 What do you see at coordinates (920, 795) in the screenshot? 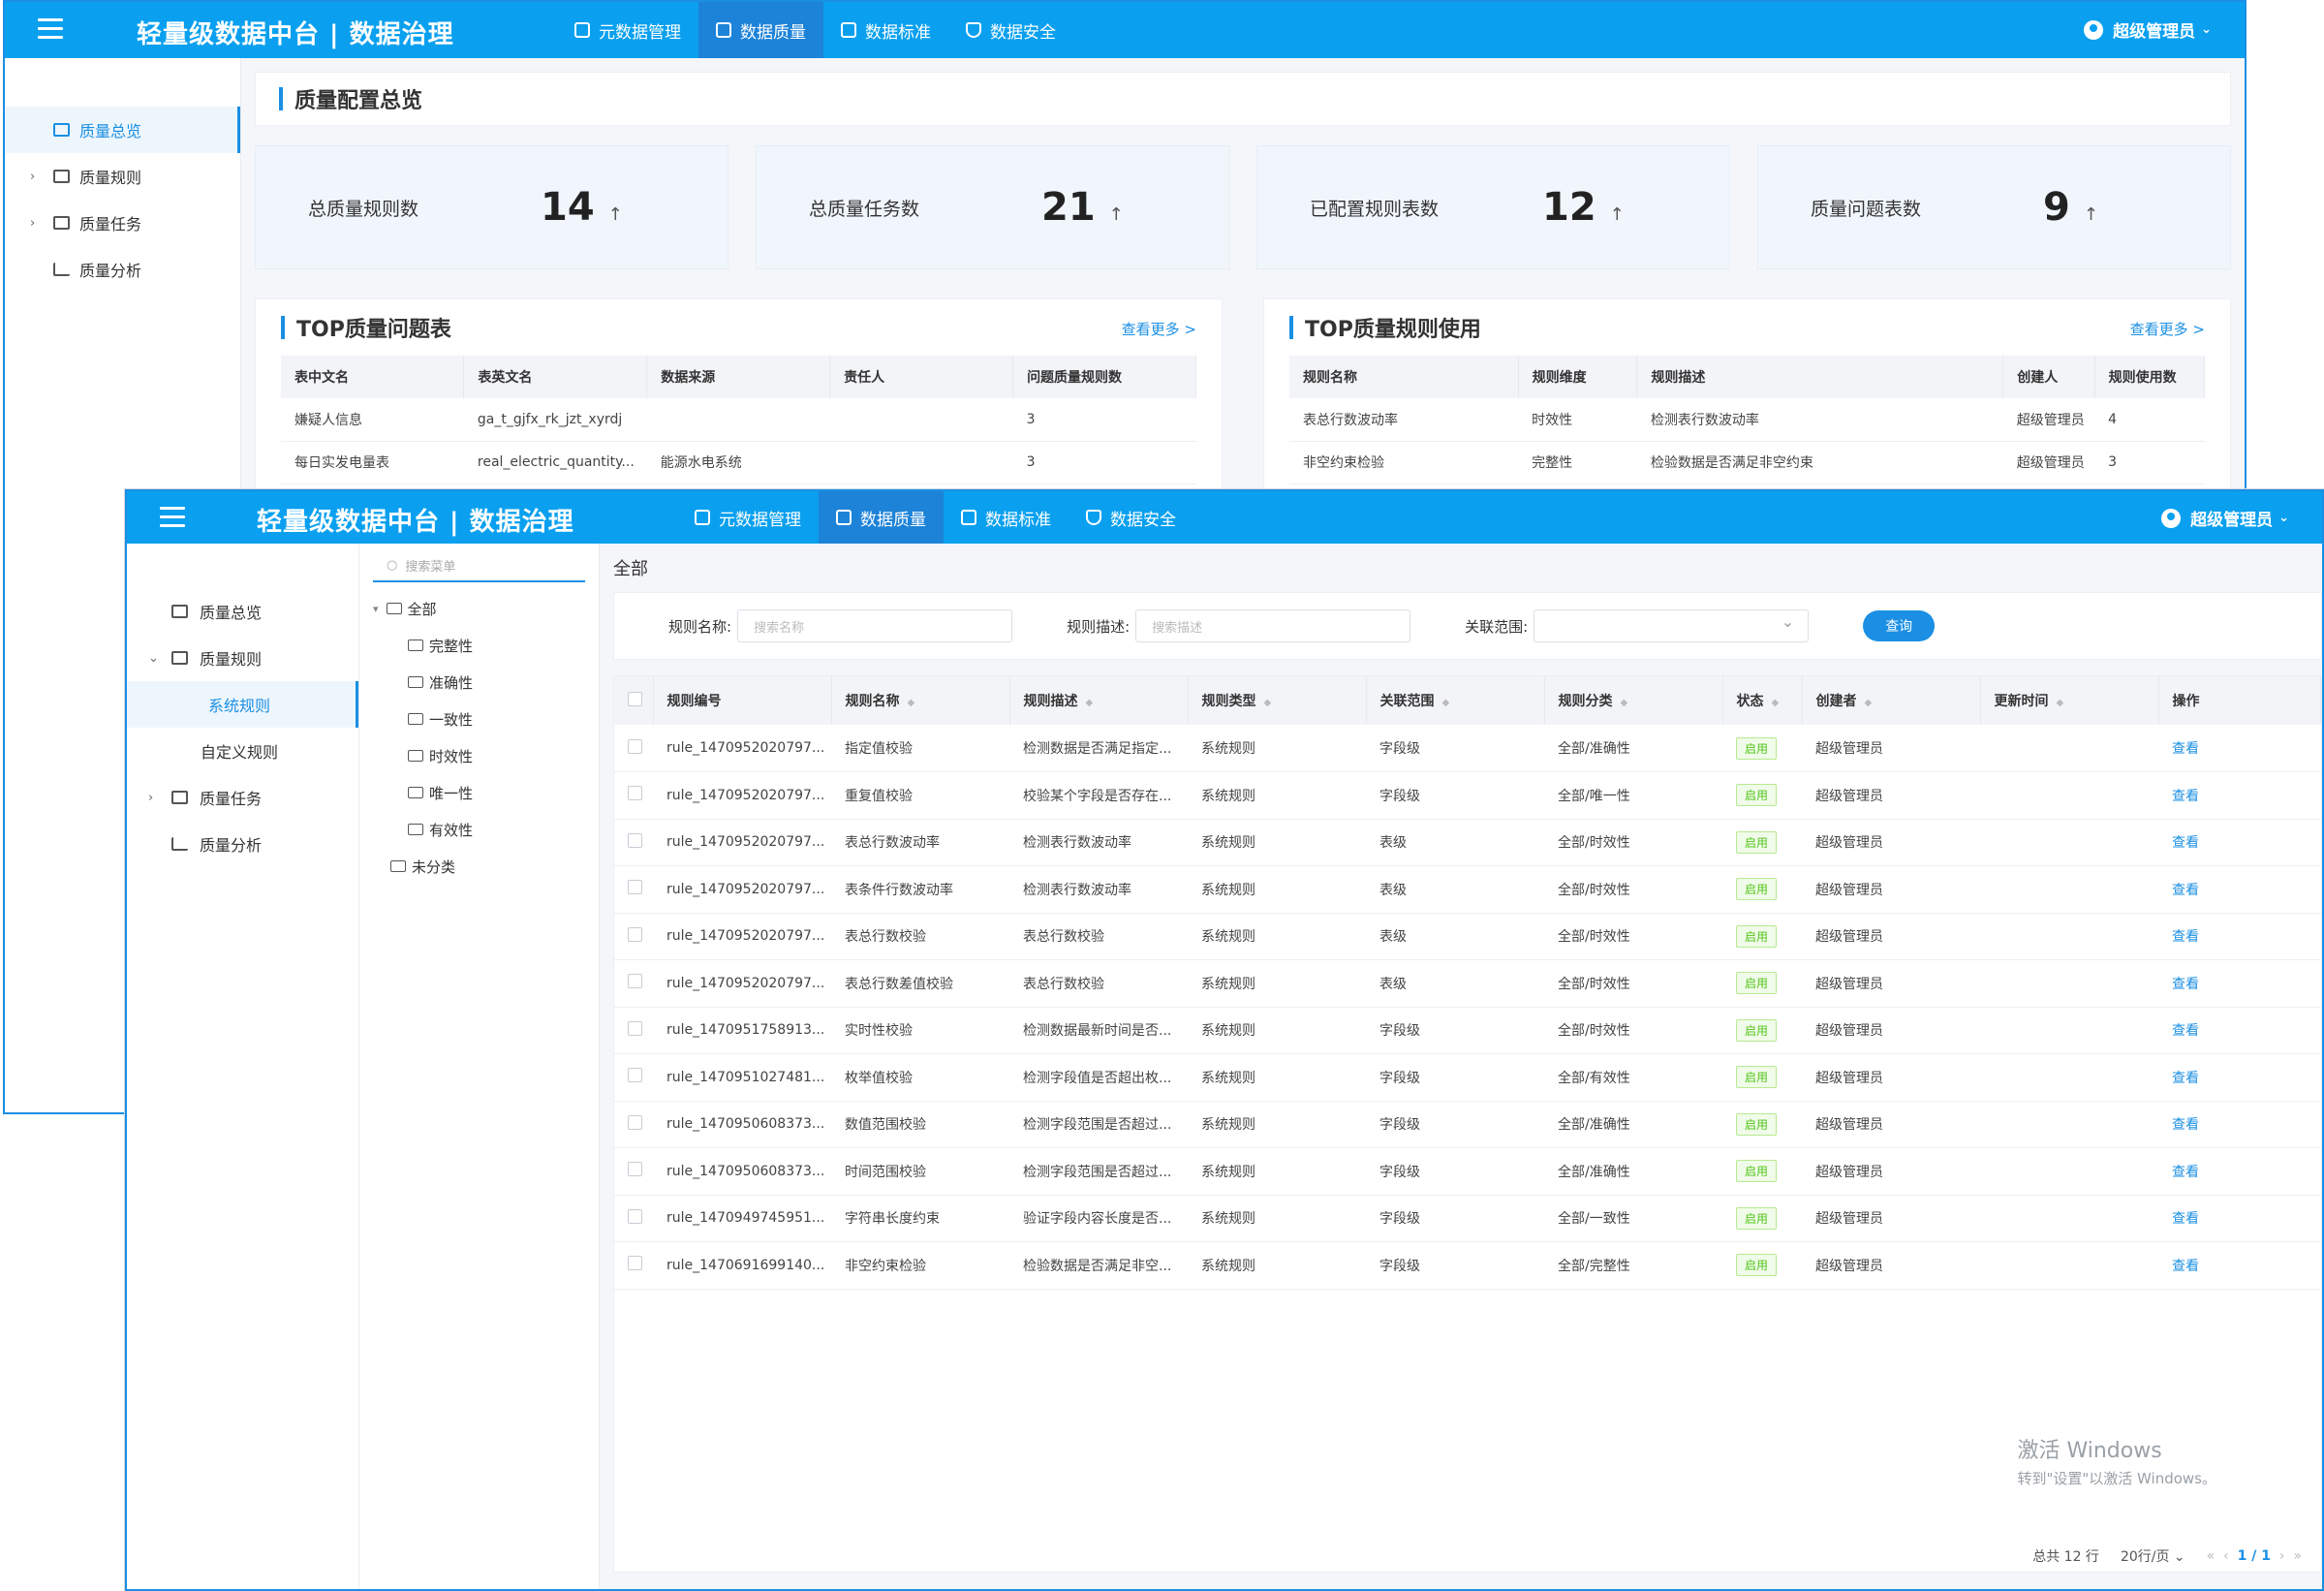
I see `table-cell: 重复值校验` at bounding box center [920, 795].